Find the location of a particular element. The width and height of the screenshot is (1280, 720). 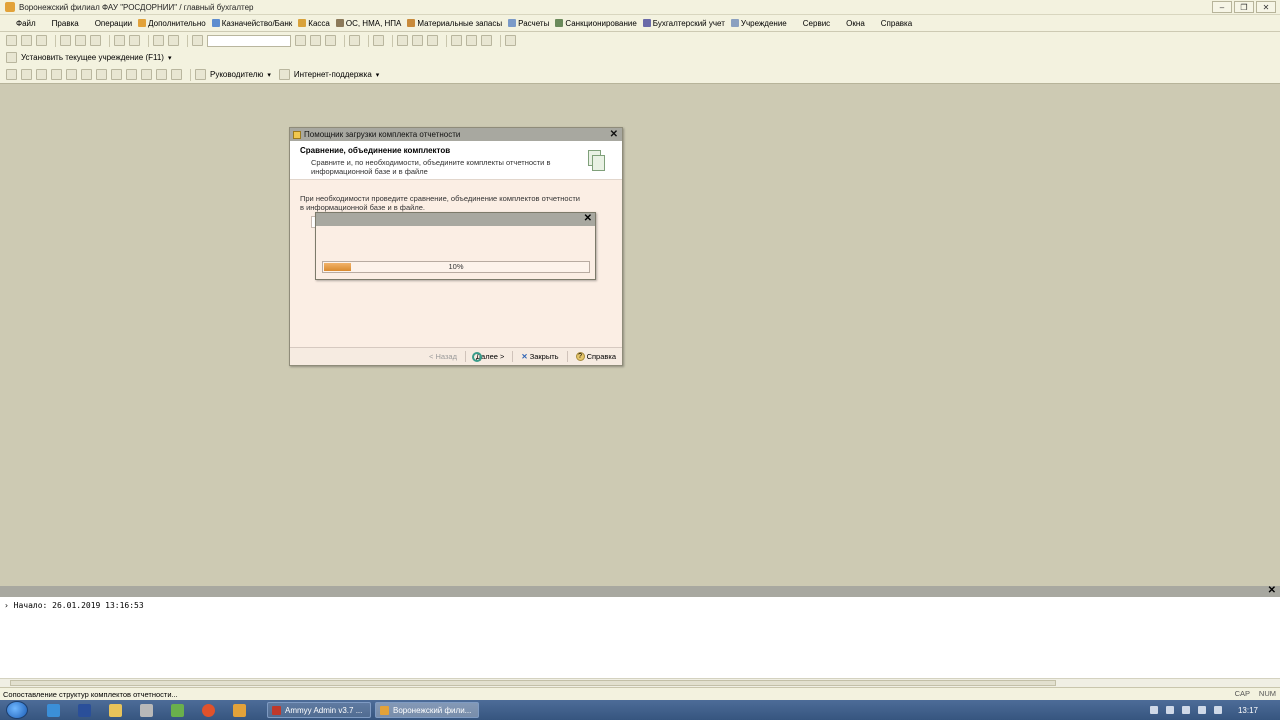

progress-dialog: ✕ 10% is located at coordinates (455, 246).